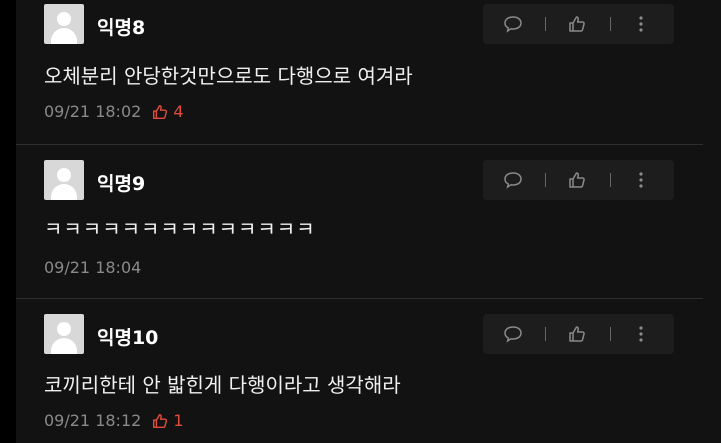  I want to click on like-count: 4, so click(167, 111).